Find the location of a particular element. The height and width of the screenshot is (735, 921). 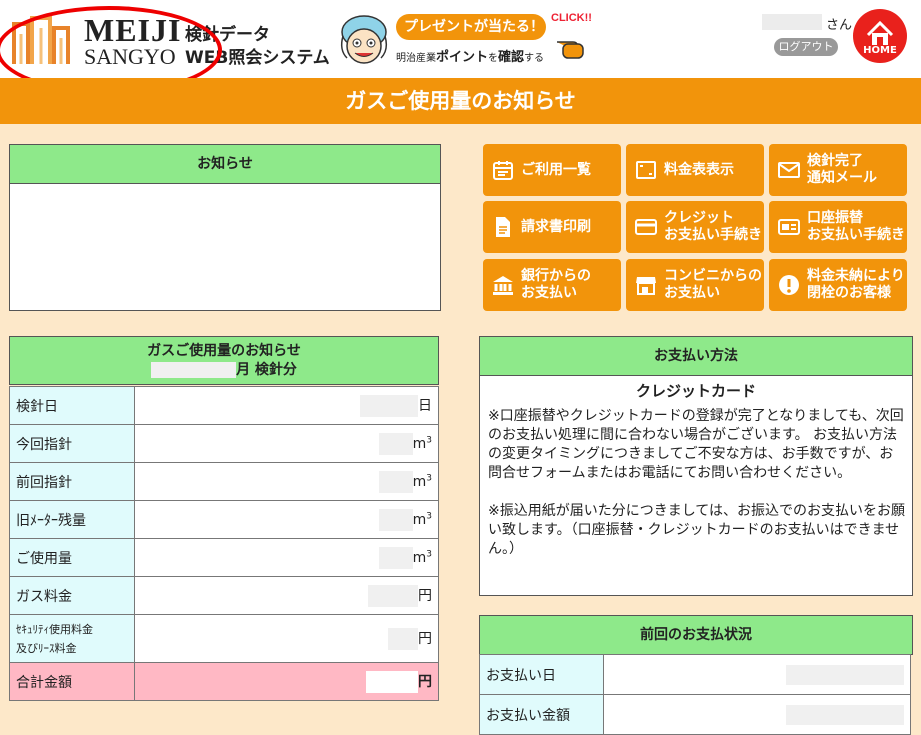

point-check-link: 明治産業ポイントを確認する is located at coordinates (470, 55).